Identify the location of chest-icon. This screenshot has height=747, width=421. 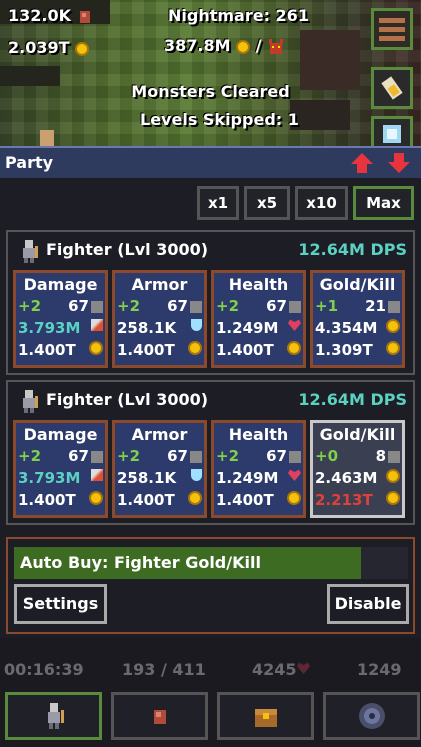
(266, 718).